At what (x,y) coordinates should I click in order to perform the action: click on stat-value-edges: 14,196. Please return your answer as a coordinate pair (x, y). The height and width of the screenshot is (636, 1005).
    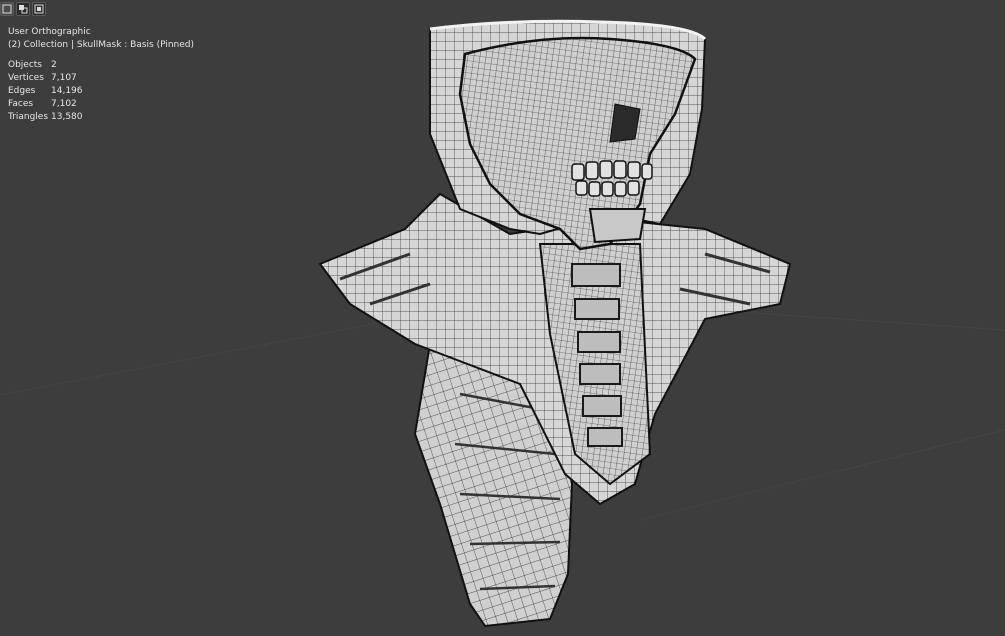
    Looking at the image, I should click on (67, 91).